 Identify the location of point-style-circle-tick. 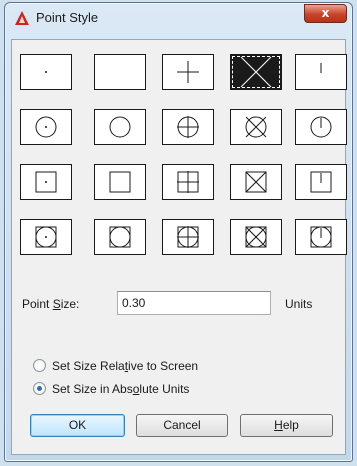
(321, 127).